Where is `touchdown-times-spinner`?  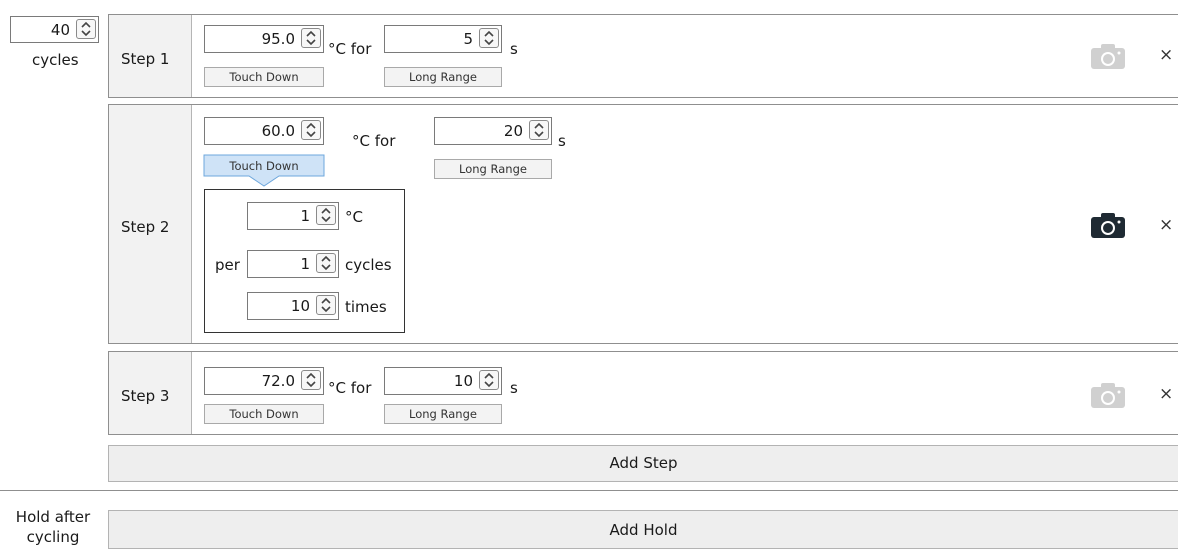 touchdown-times-spinner is located at coordinates (326, 305).